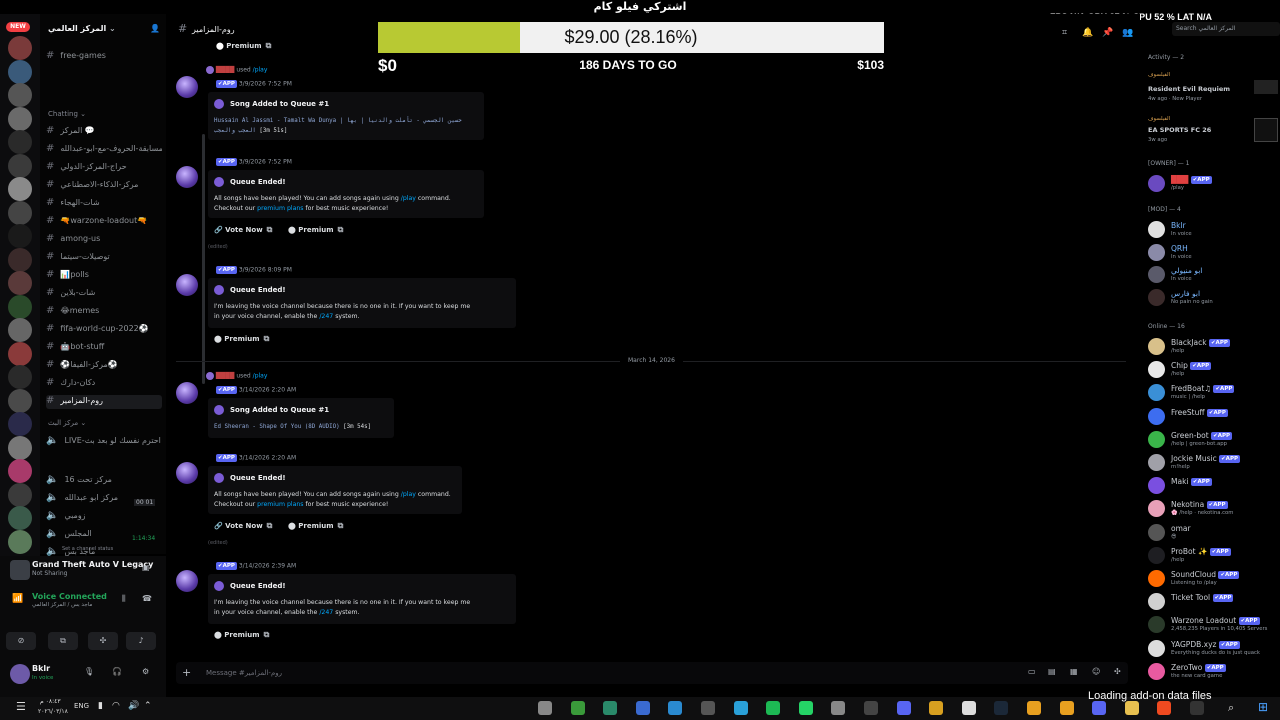  Describe the element at coordinates (104, 294) in the screenshot. I see `channel-item: # شات-بلاين` at that location.